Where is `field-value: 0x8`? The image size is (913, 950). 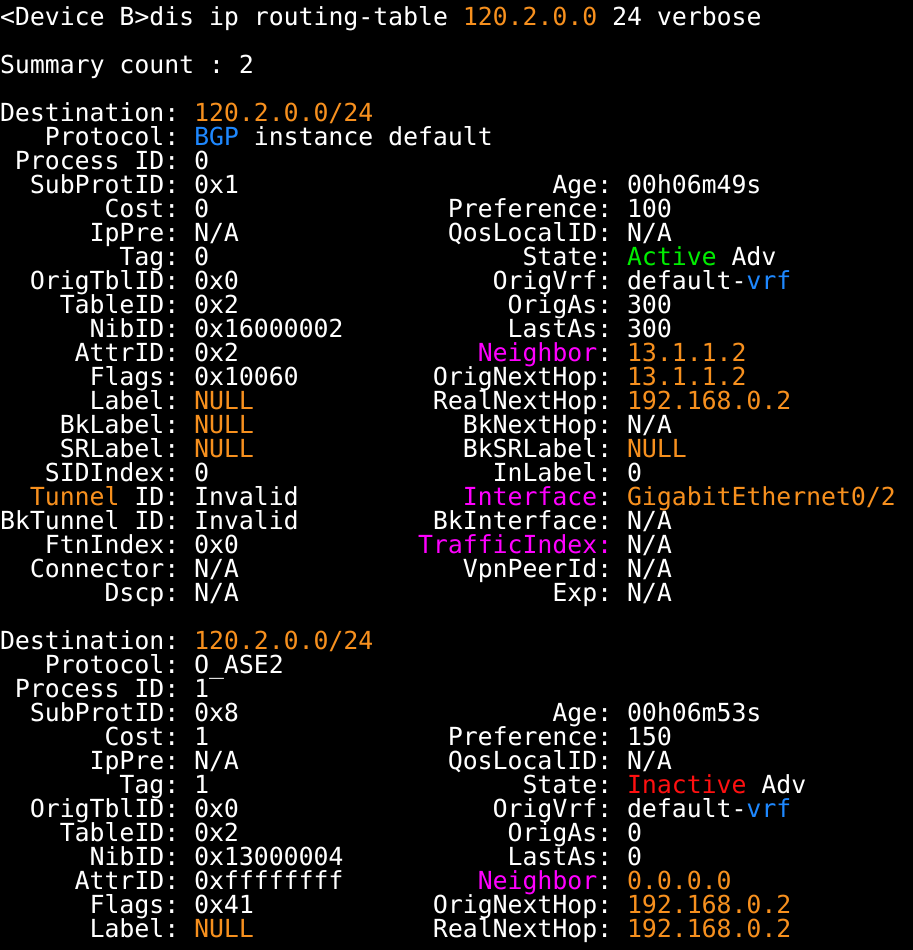 field-value: 0x8 is located at coordinates (216, 713).